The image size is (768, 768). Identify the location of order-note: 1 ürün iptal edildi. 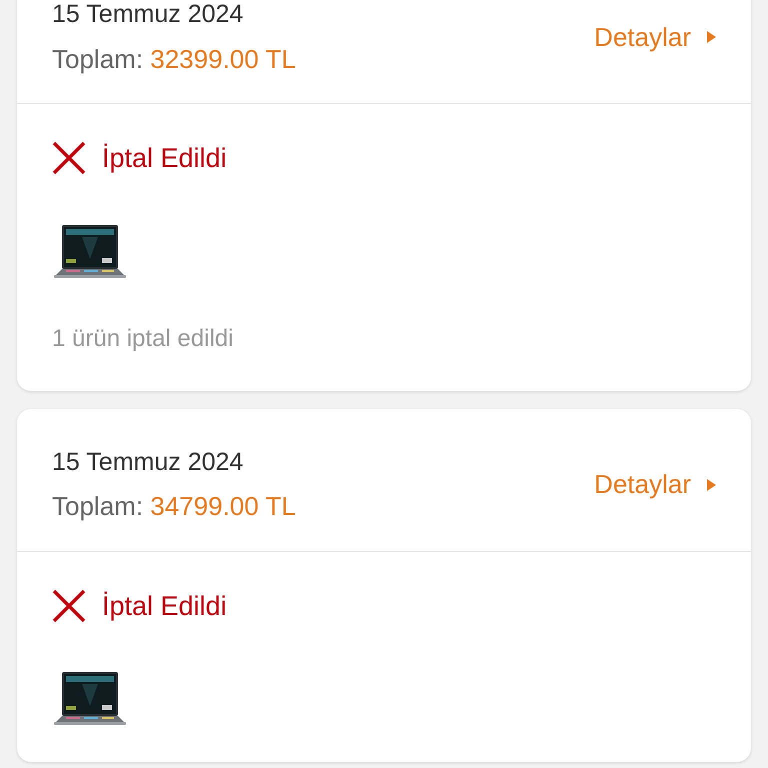
(143, 339).